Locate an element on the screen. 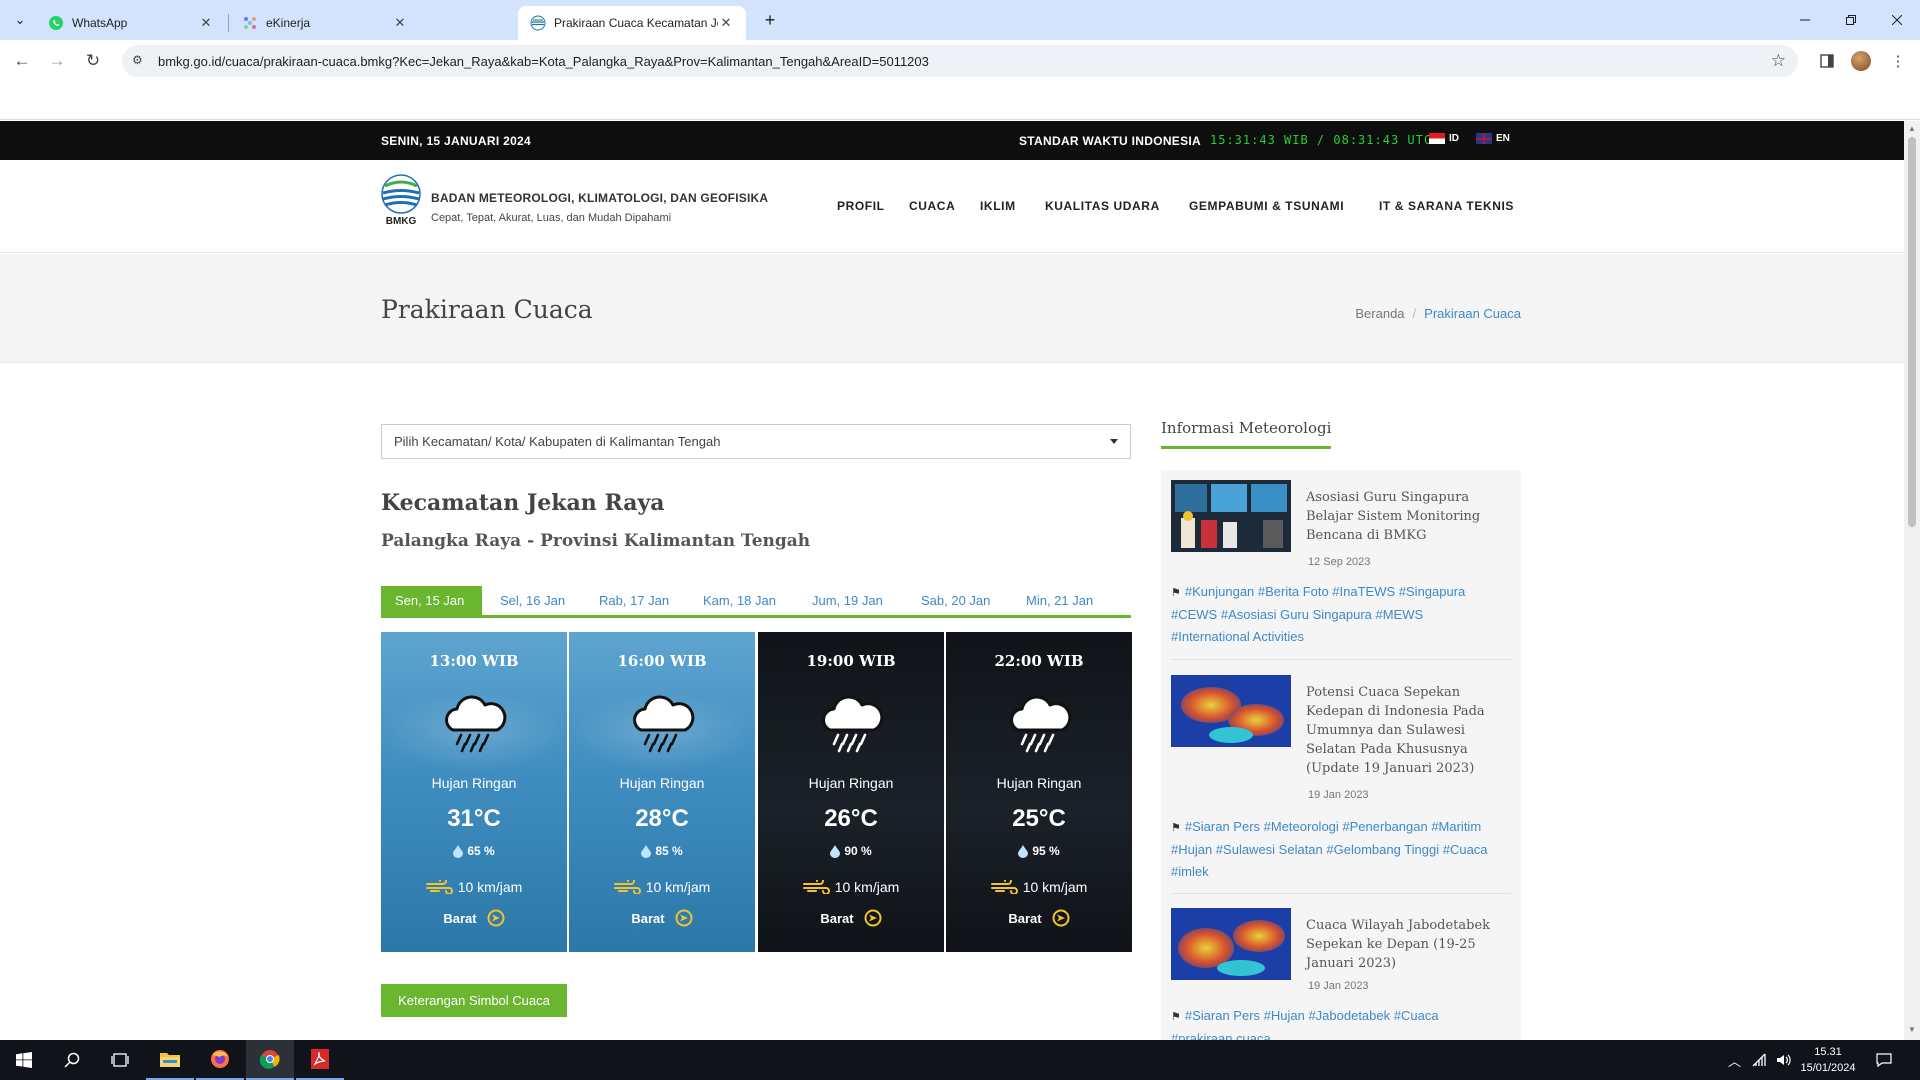 This screenshot has height=1080, width=1920. network-tray is located at coordinates (1760, 1060).